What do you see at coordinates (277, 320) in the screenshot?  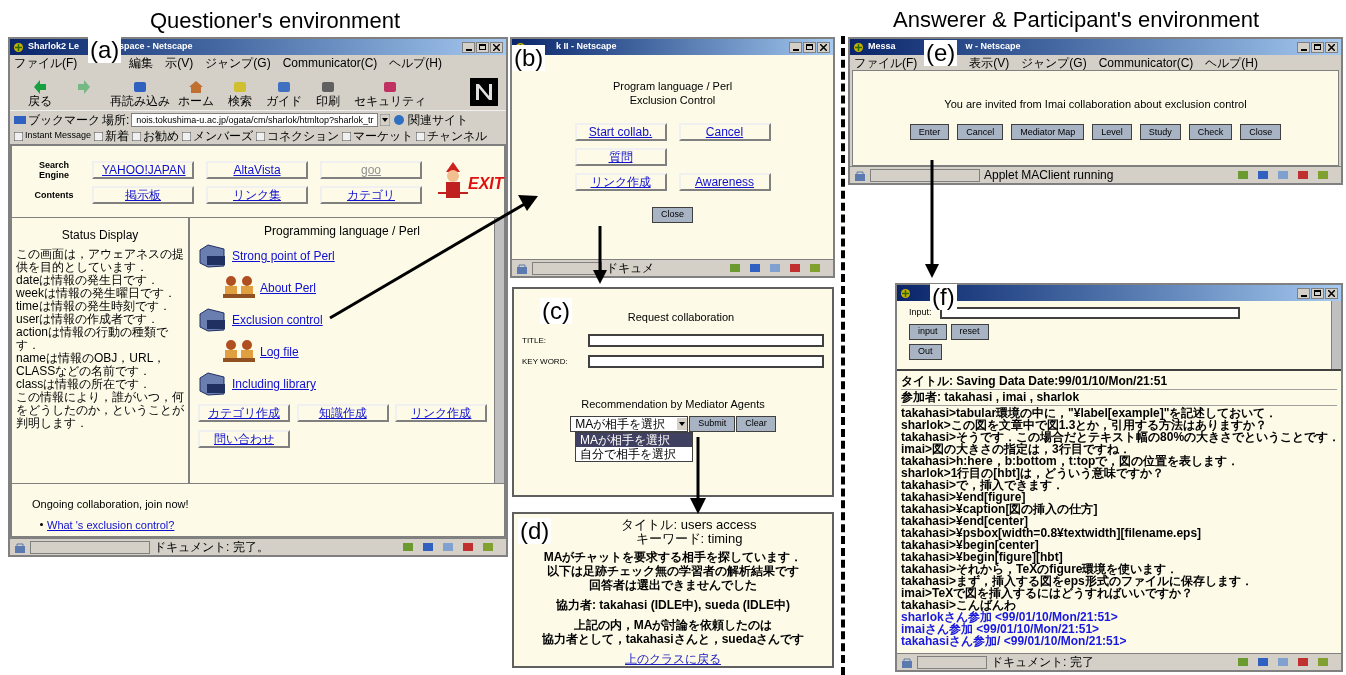 I see `topic-link: Exclusion control` at bounding box center [277, 320].